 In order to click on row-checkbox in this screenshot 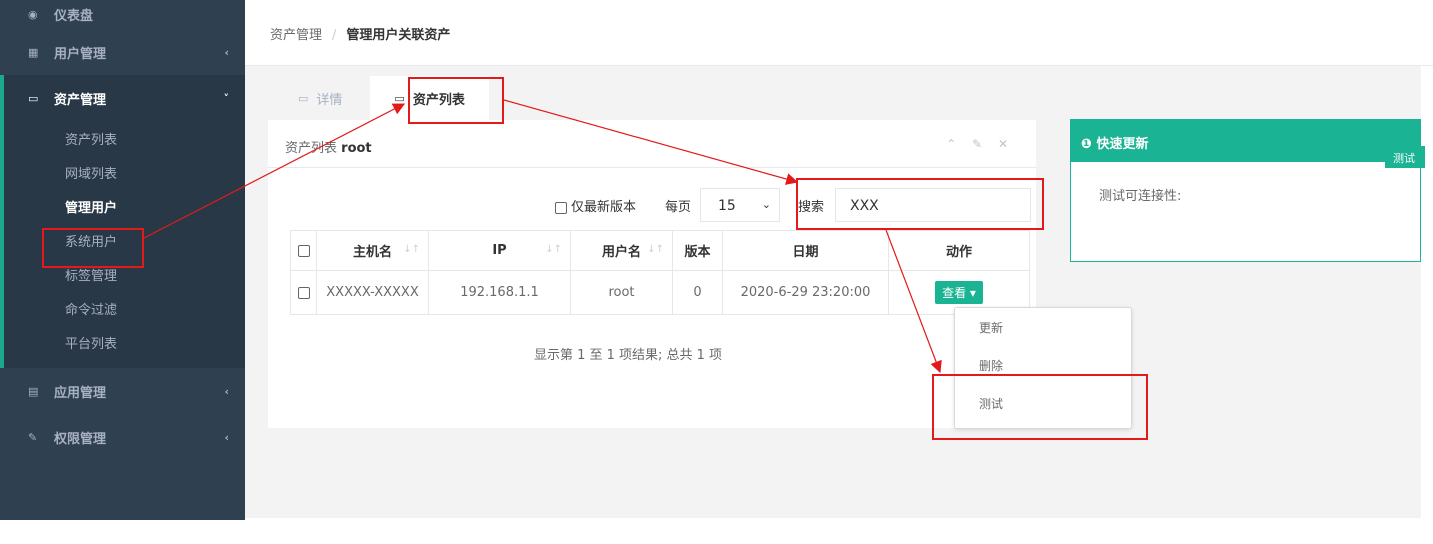, I will do `click(303, 292)`.